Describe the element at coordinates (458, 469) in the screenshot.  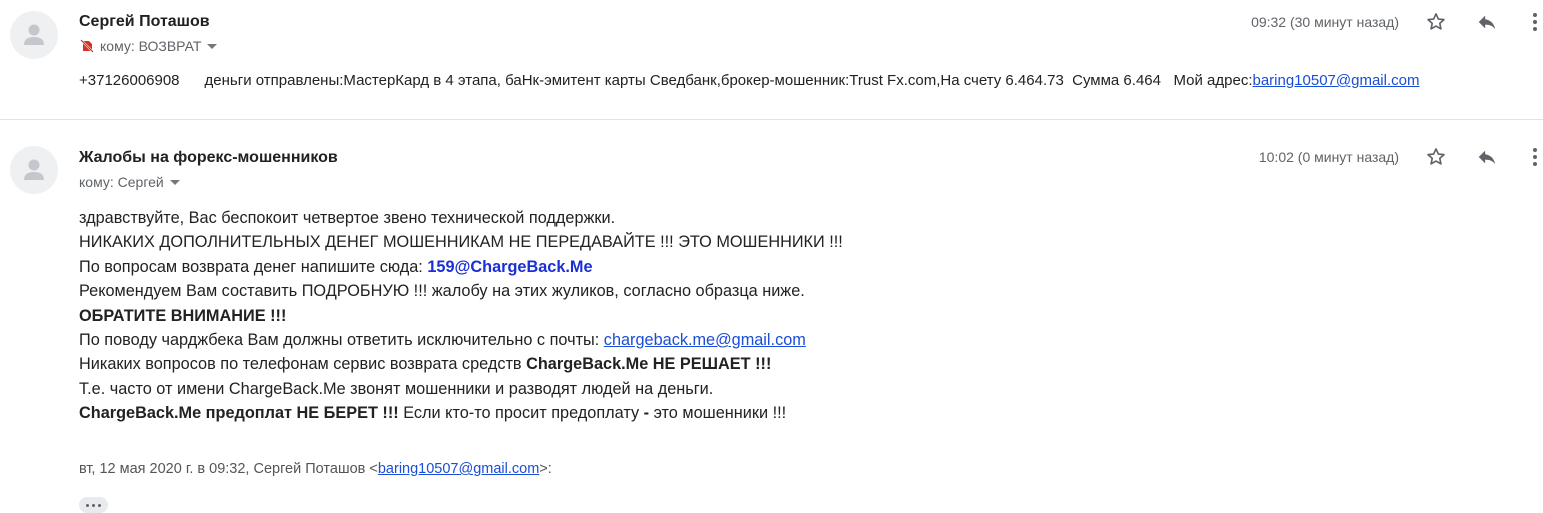
I see `quoted-email-link: baring10507@gmail.com` at that location.